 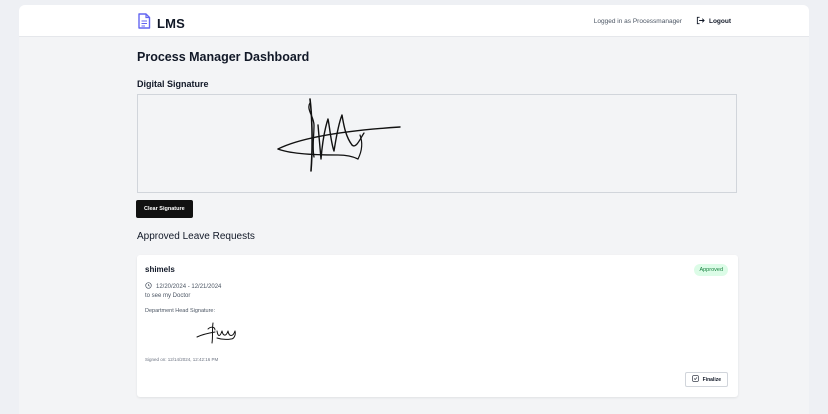 What do you see at coordinates (189, 286) in the screenshot?
I see `leave-dates-text: 12/20/2024 - 12/21/2024` at bounding box center [189, 286].